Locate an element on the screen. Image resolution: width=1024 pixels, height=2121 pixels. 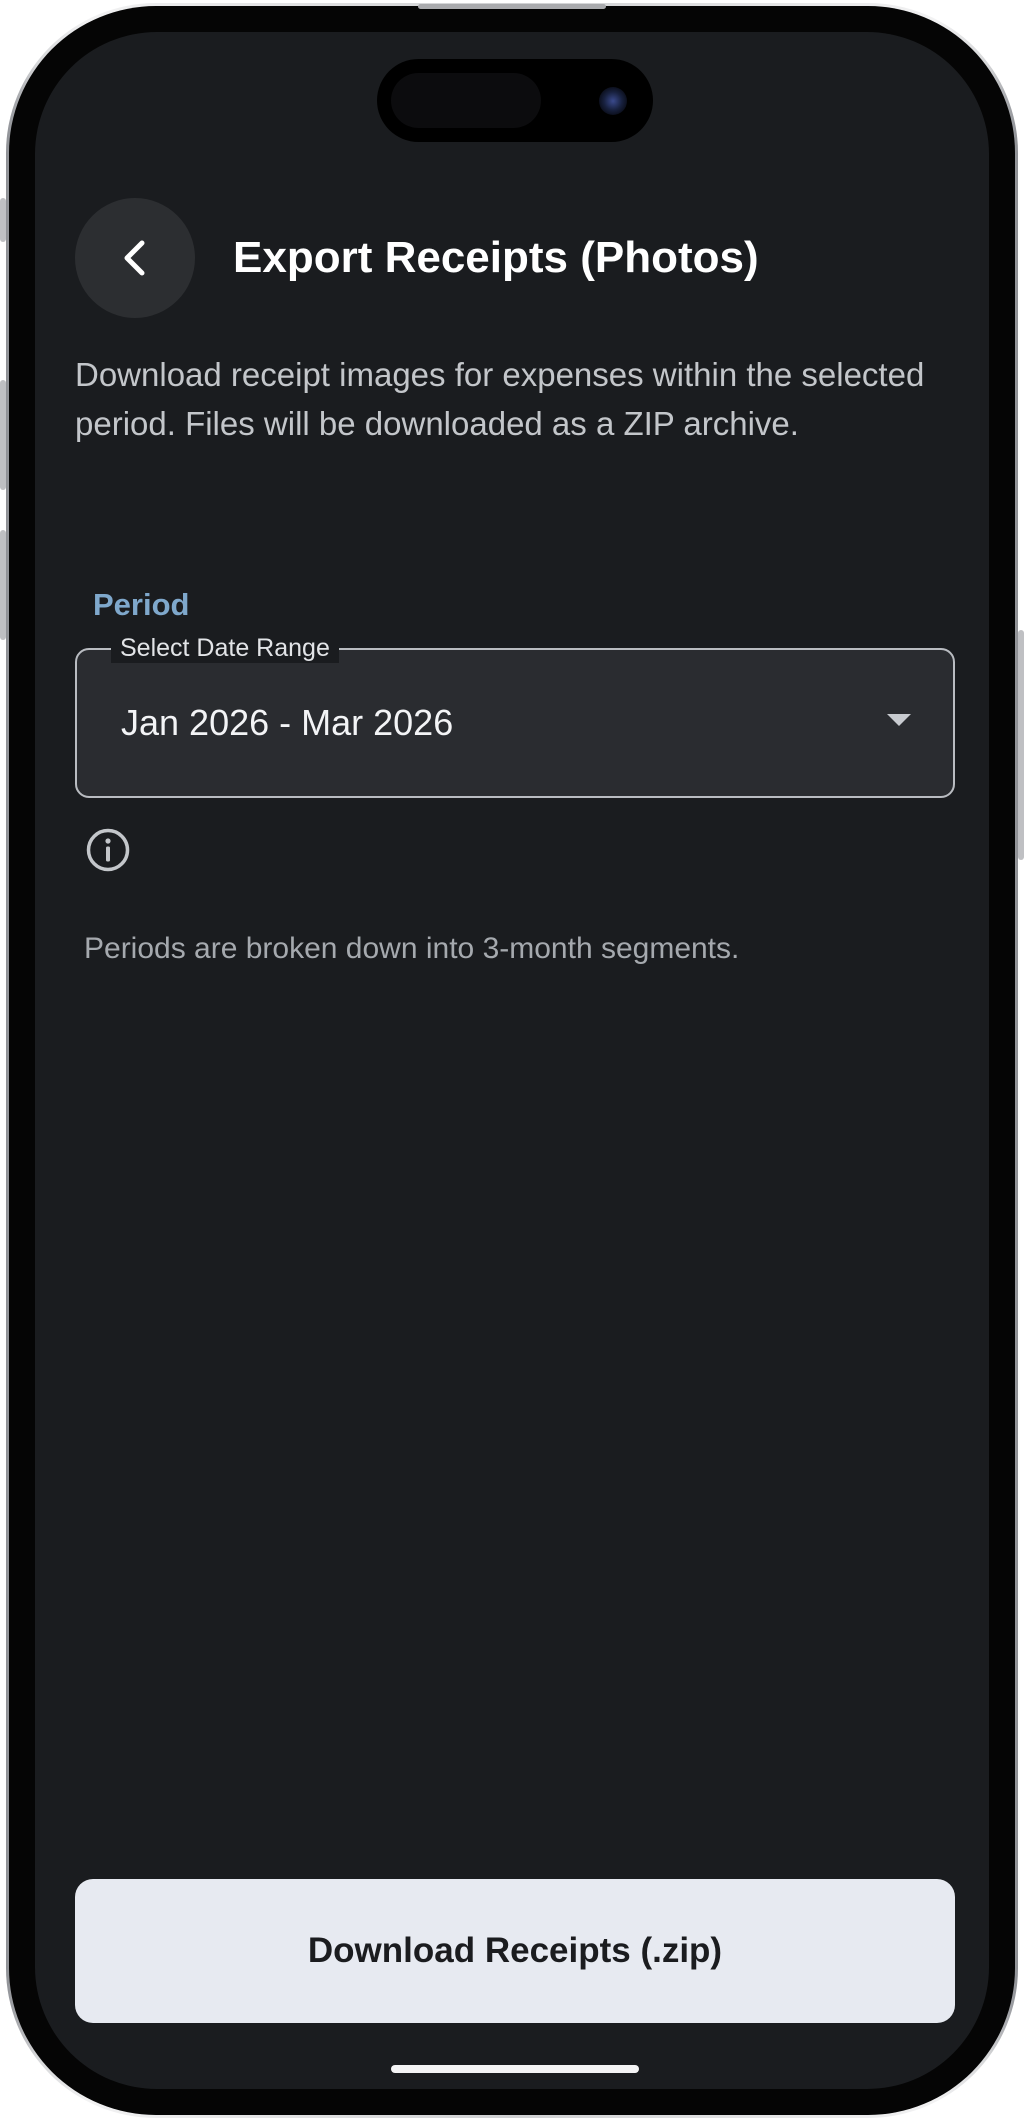
side-button-right-power is located at coordinates (1021, 745).